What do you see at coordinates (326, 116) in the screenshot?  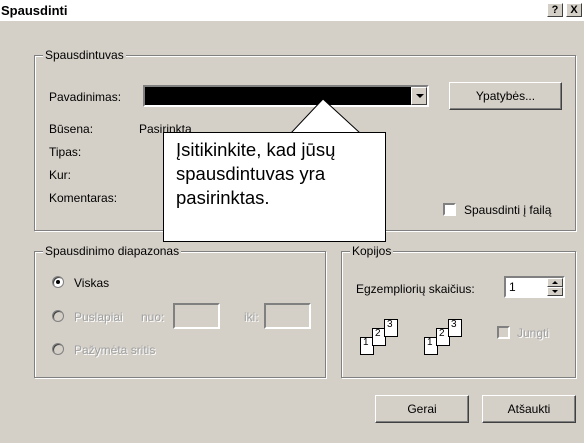 I see `callout-pointer` at bounding box center [326, 116].